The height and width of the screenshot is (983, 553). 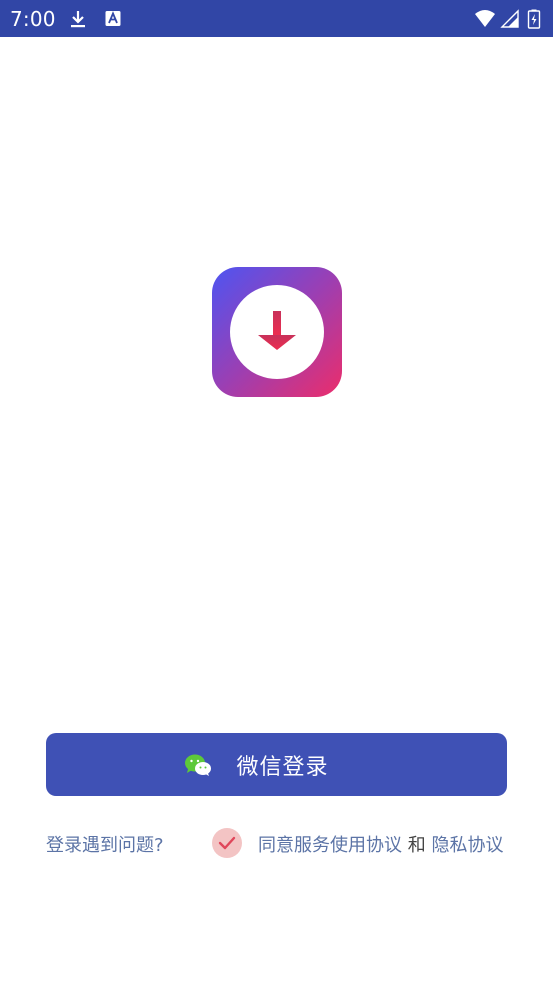 I want to click on status-bar: 7:00, so click(x=276, y=18).